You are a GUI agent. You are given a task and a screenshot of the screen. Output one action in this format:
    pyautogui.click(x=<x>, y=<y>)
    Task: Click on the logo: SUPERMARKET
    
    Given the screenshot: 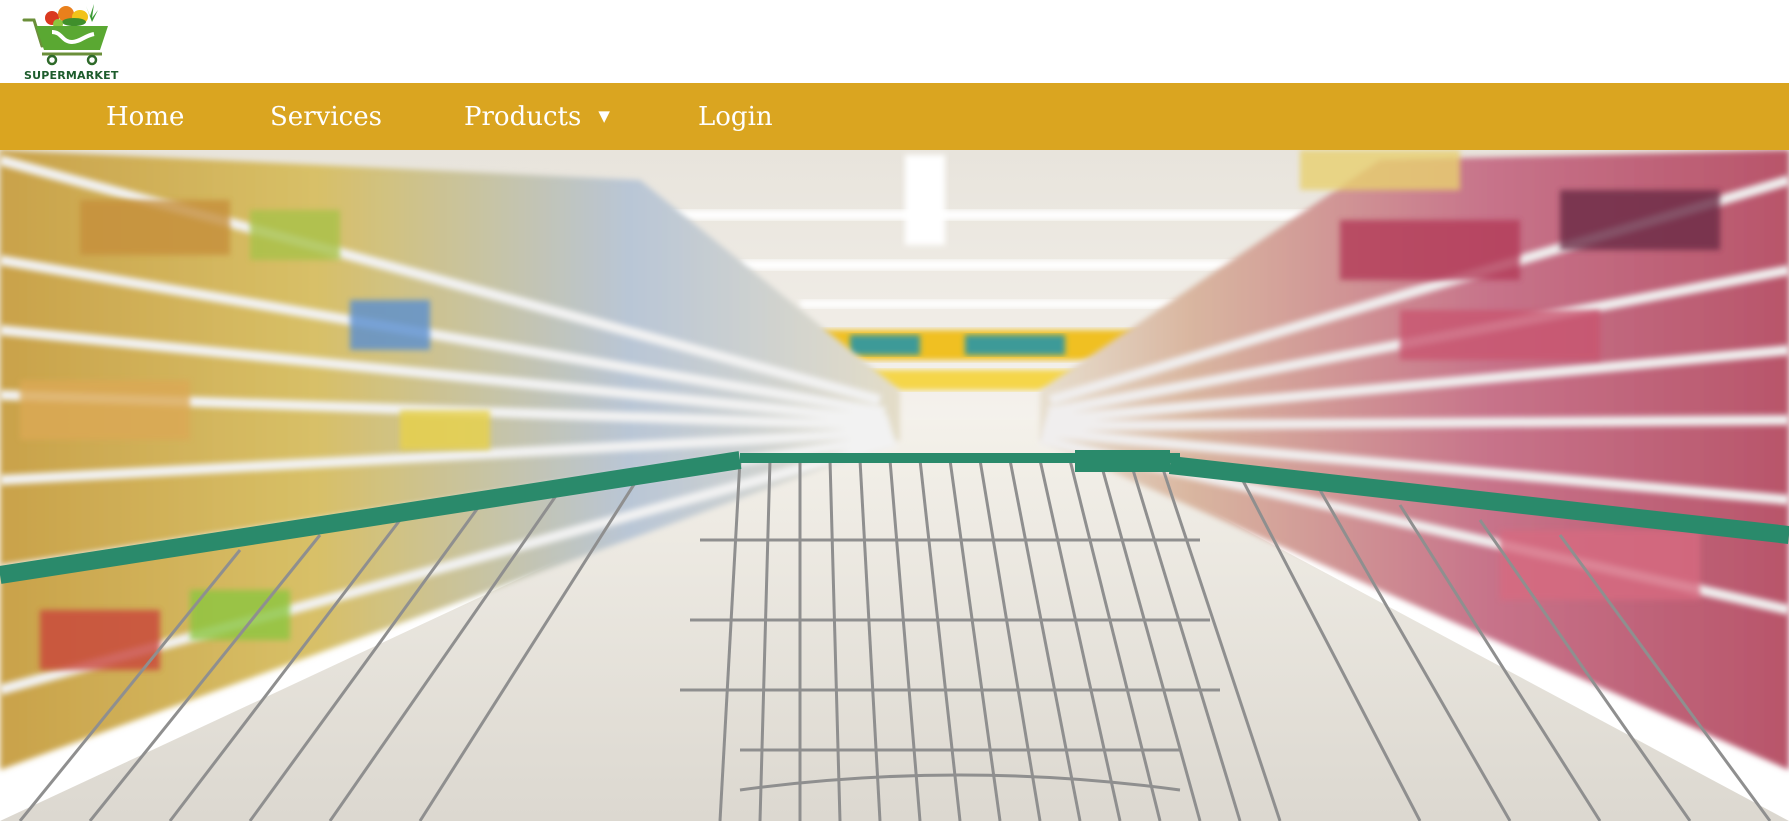 What is the action you would take?
    pyautogui.click(x=70, y=42)
    